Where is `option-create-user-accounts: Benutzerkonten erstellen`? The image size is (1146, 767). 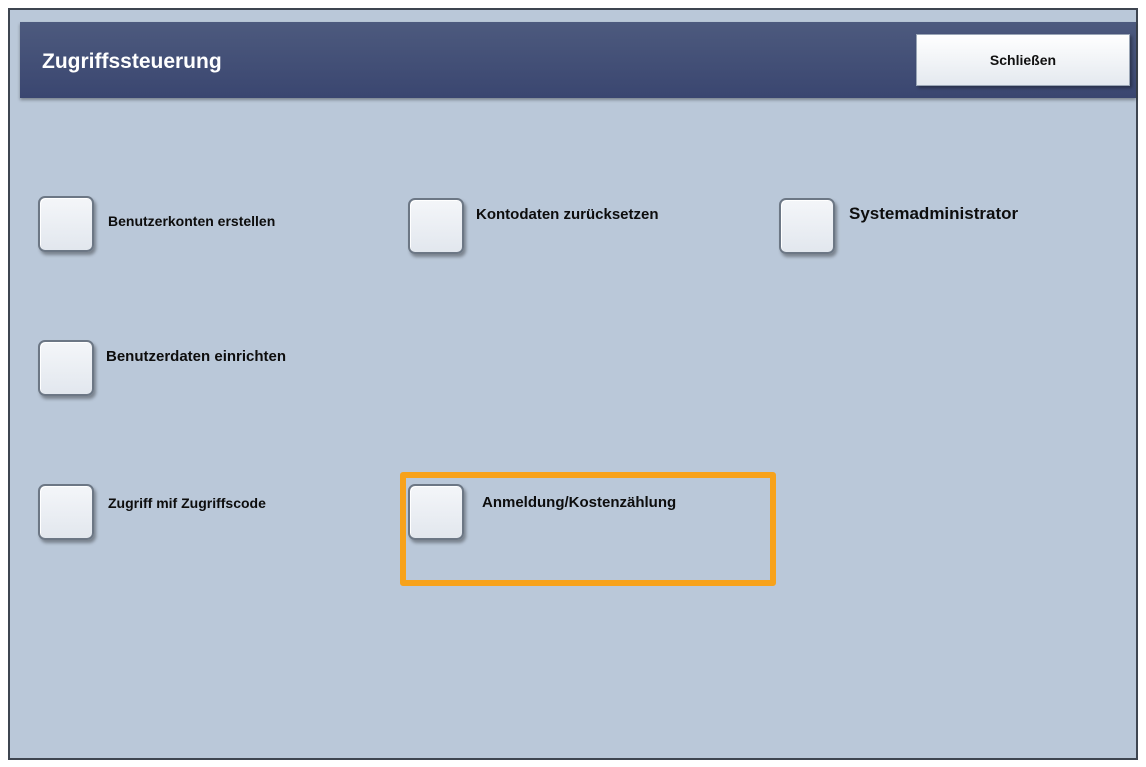 option-create-user-accounts: Benutzerkonten erstellen is located at coordinates (181, 225).